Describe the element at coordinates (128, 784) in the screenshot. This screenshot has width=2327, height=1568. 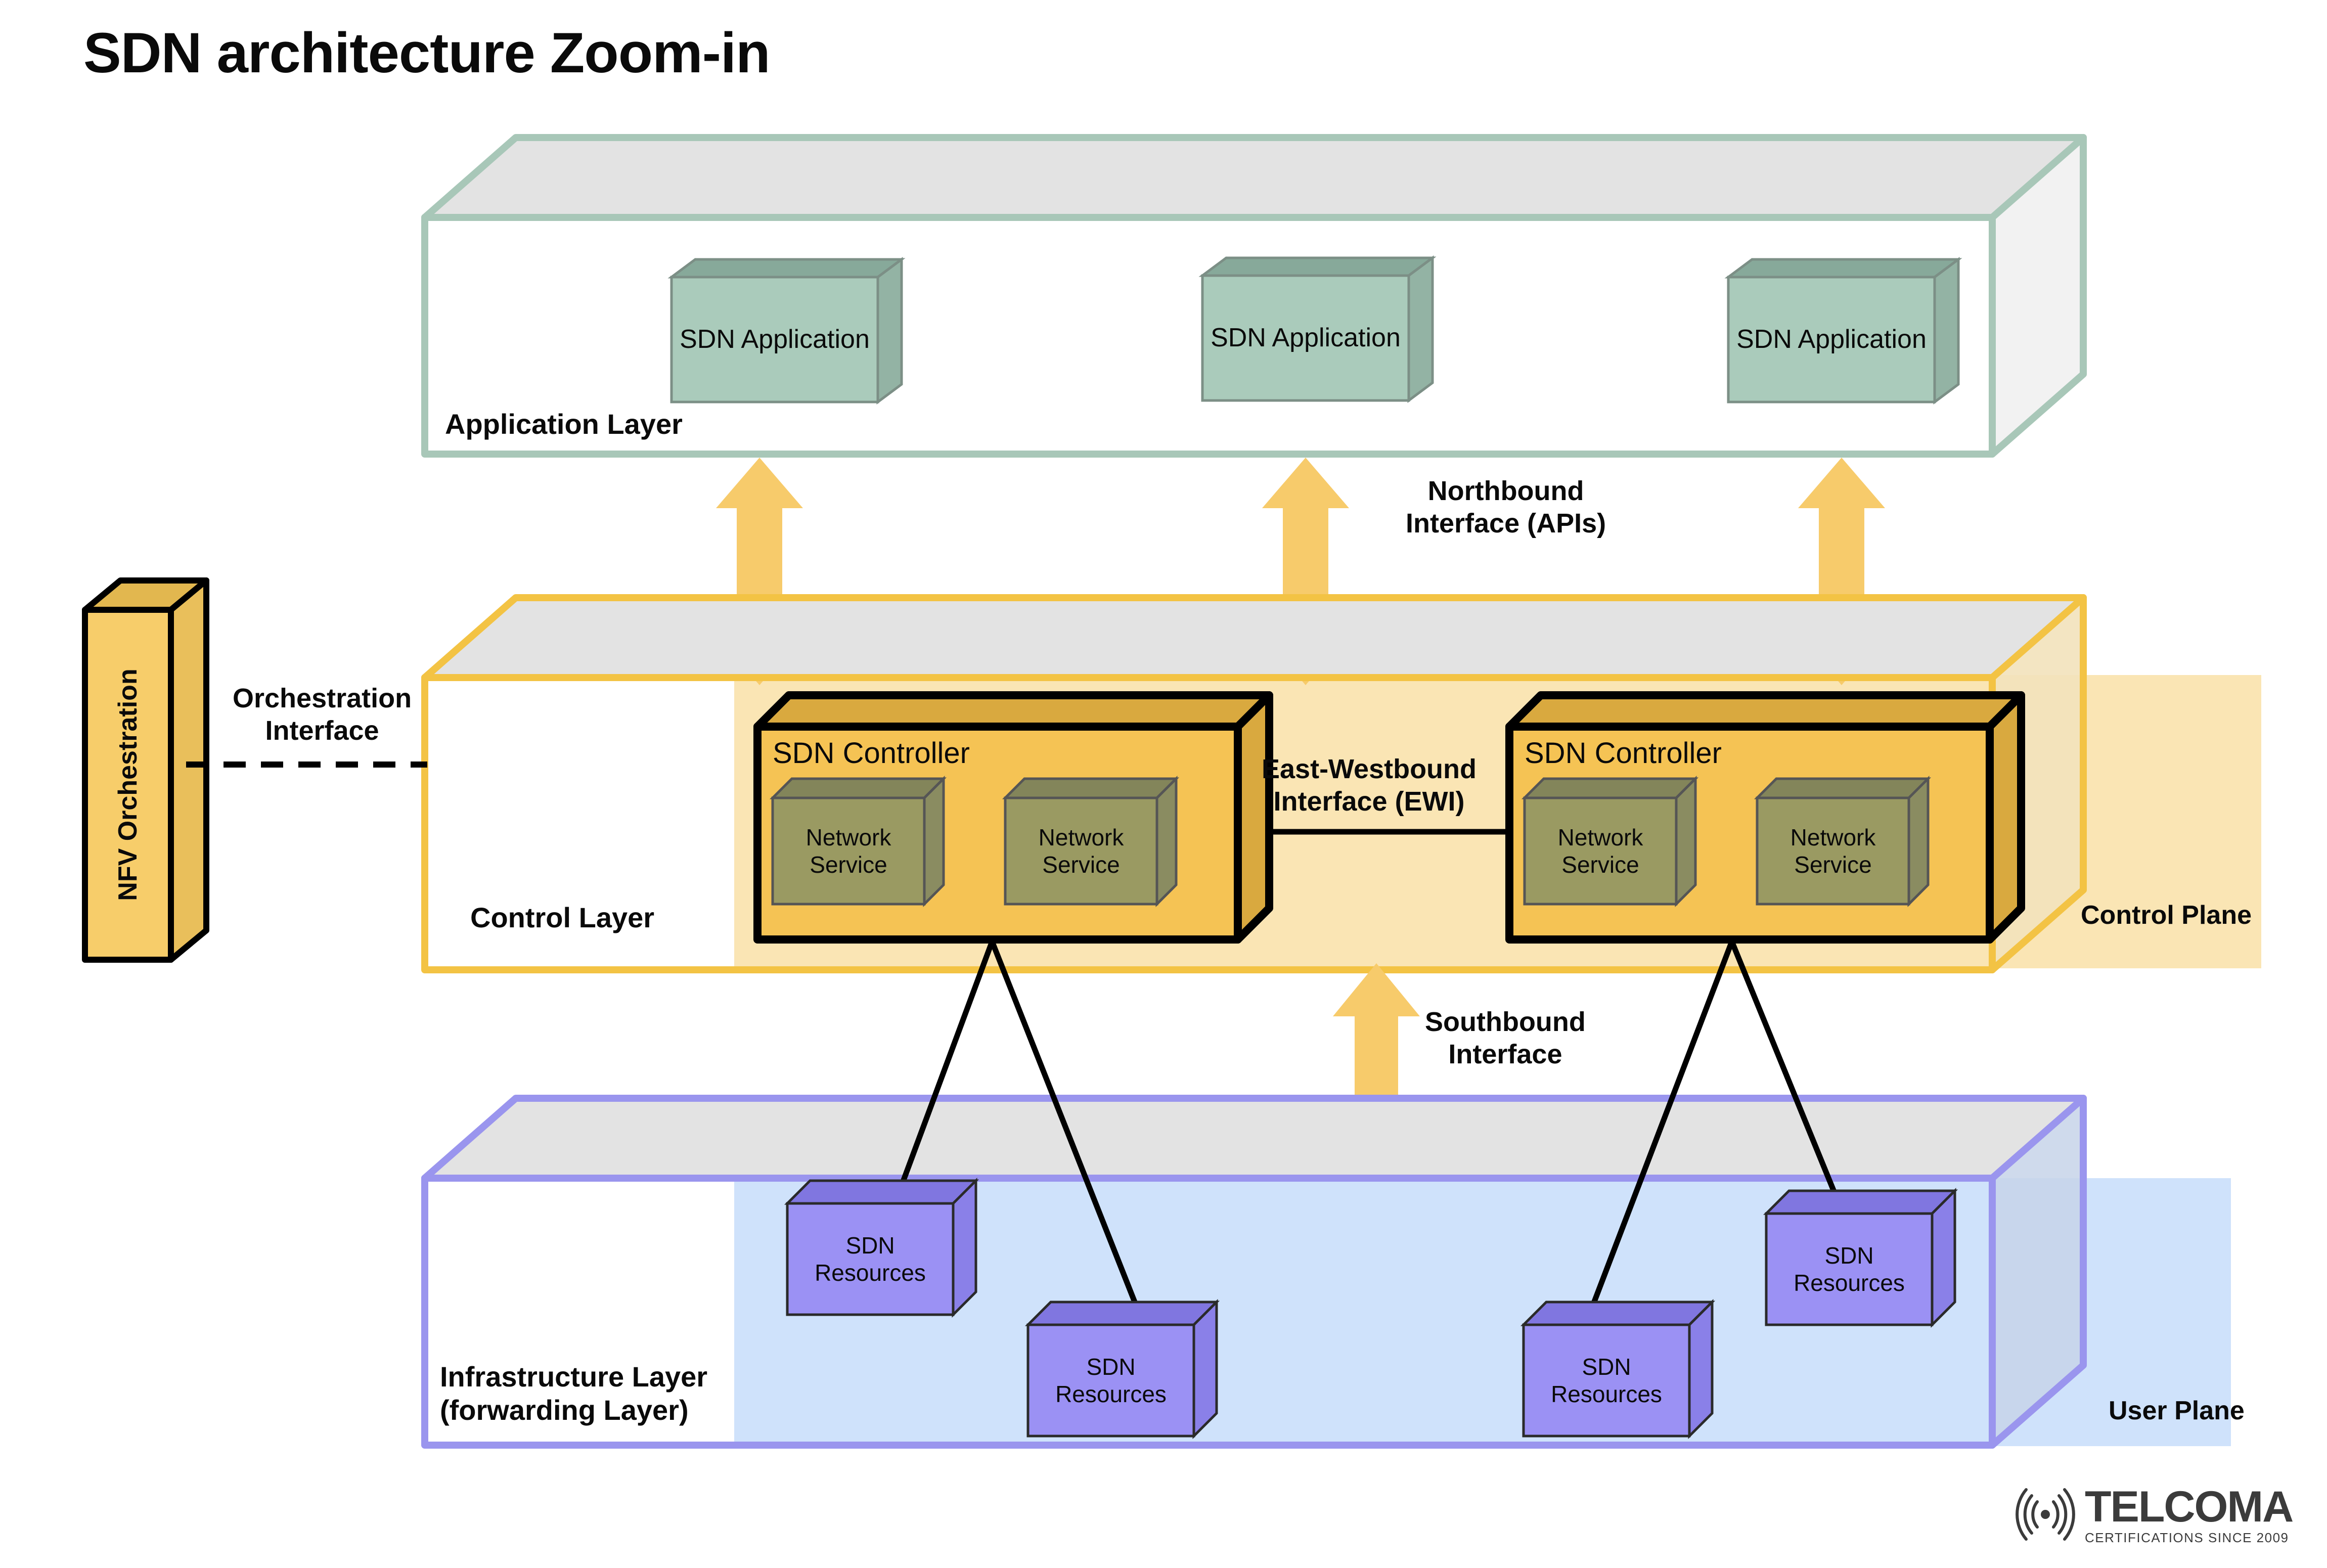
I see `nfv-orchestration-label: NFV Orchestration` at that location.